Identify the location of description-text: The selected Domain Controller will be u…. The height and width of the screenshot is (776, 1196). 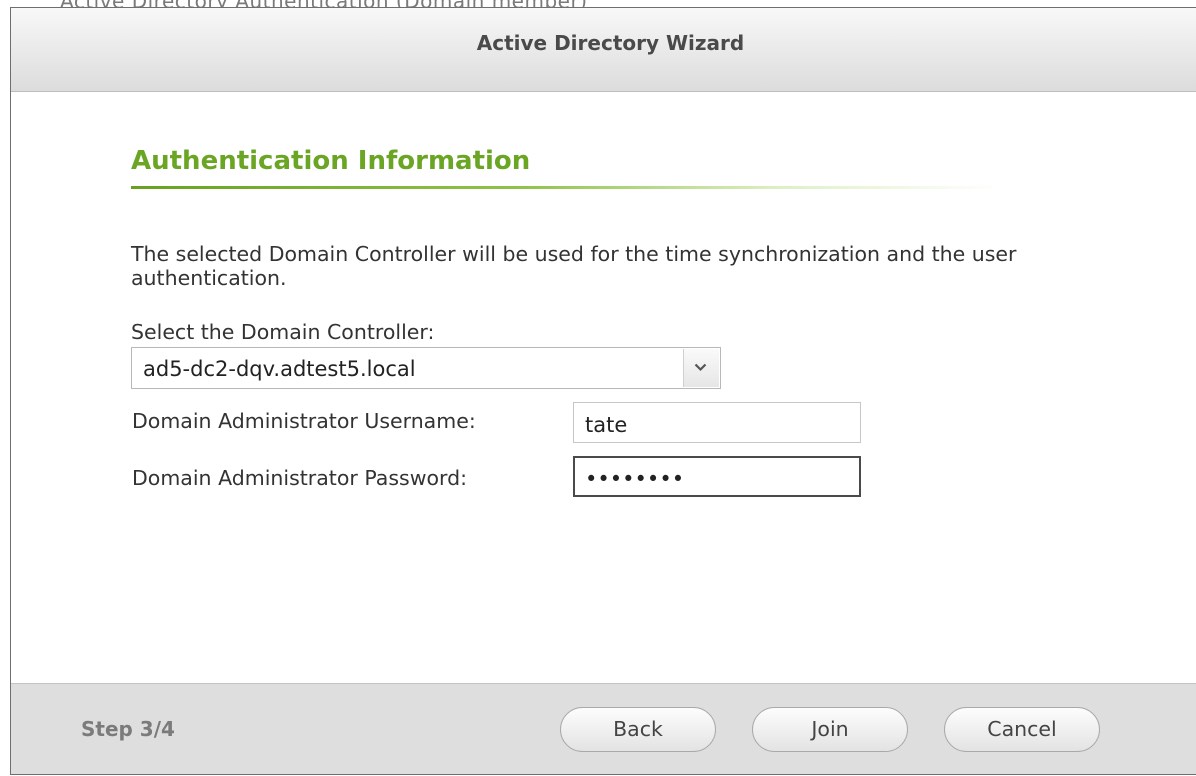
(574, 266).